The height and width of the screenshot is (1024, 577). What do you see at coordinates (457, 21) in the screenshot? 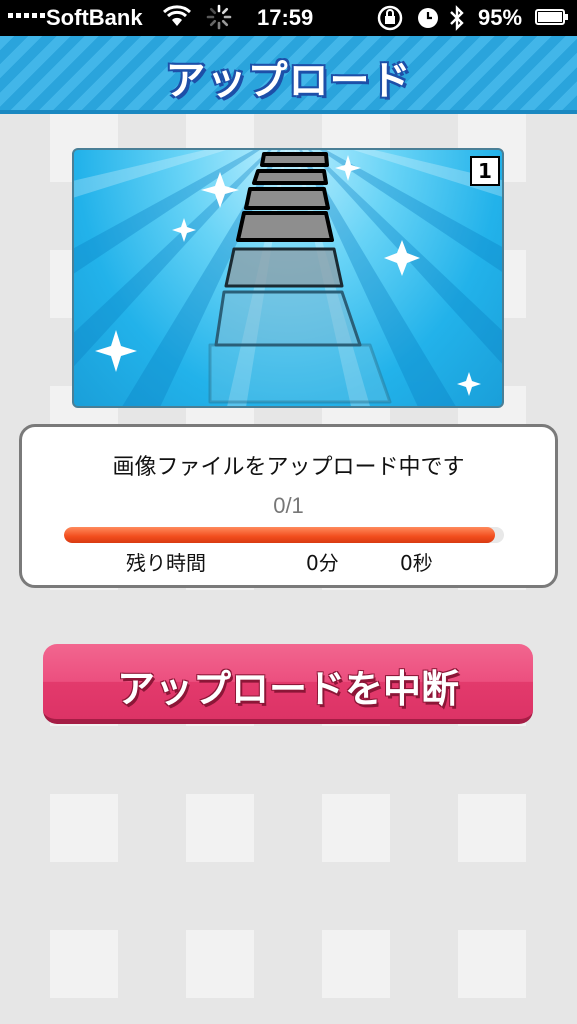
I see `bluetooth-icon` at bounding box center [457, 21].